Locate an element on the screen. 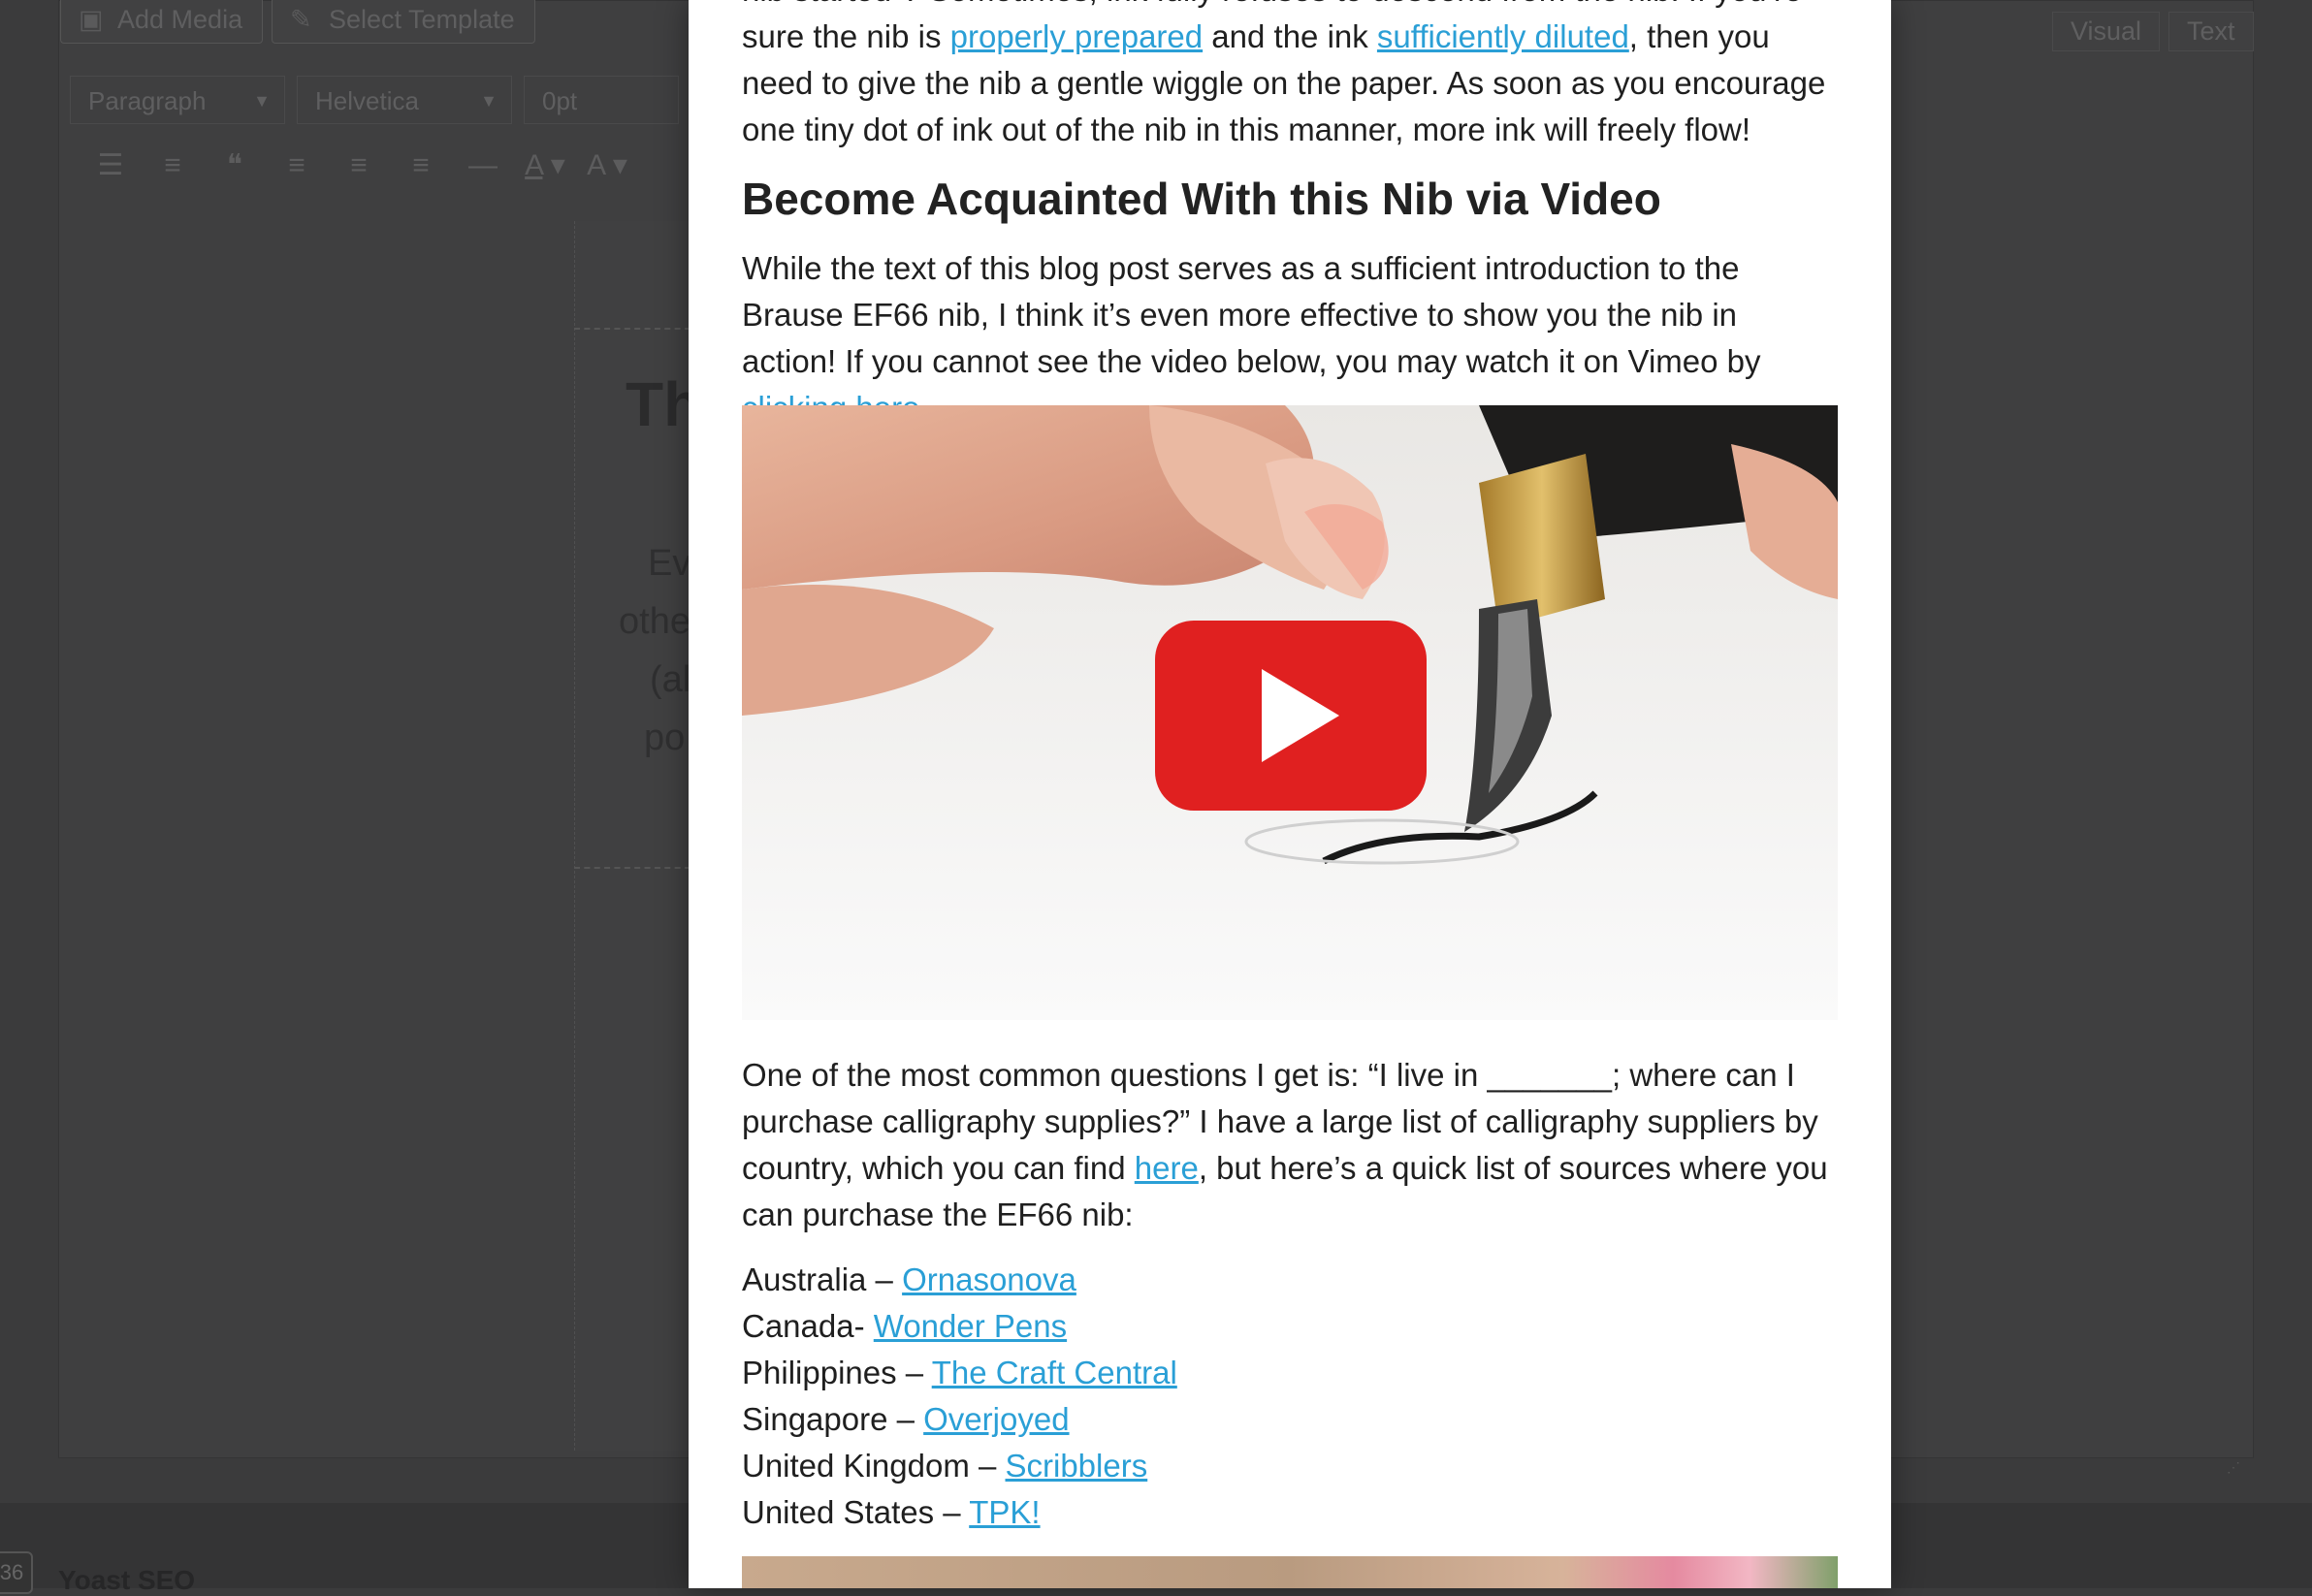 The image size is (2312, 1596). supplier-link: The Craft Central is located at coordinates (1054, 1372).